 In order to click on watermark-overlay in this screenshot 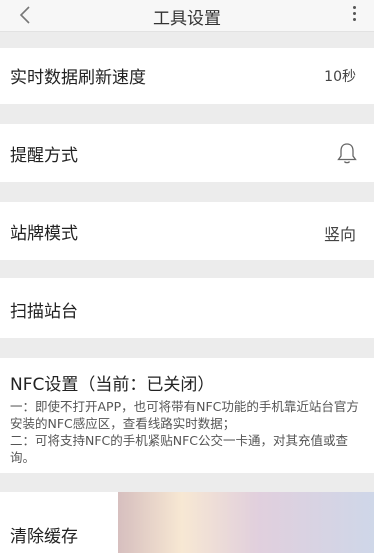, I will do `click(246, 522)`.